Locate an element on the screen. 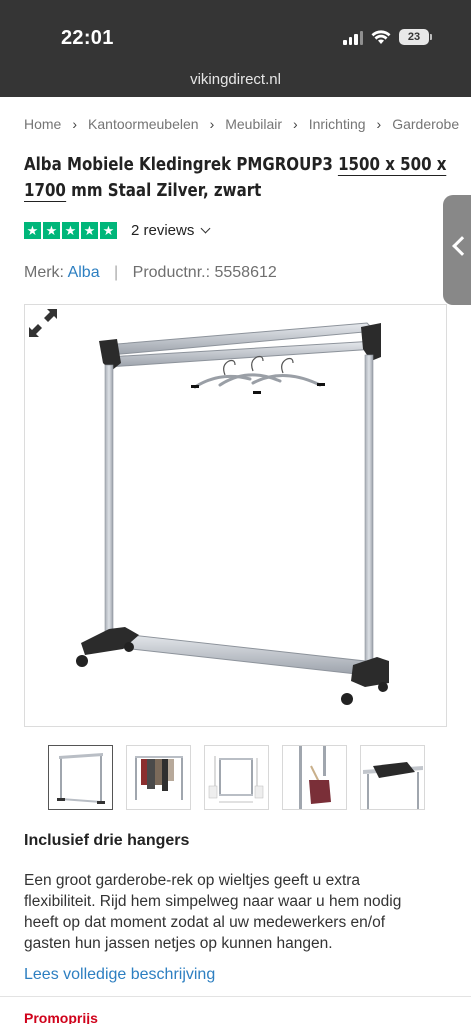 The image size is (471, 1024). clock: 22:01 is located at coordinates (87, 38).